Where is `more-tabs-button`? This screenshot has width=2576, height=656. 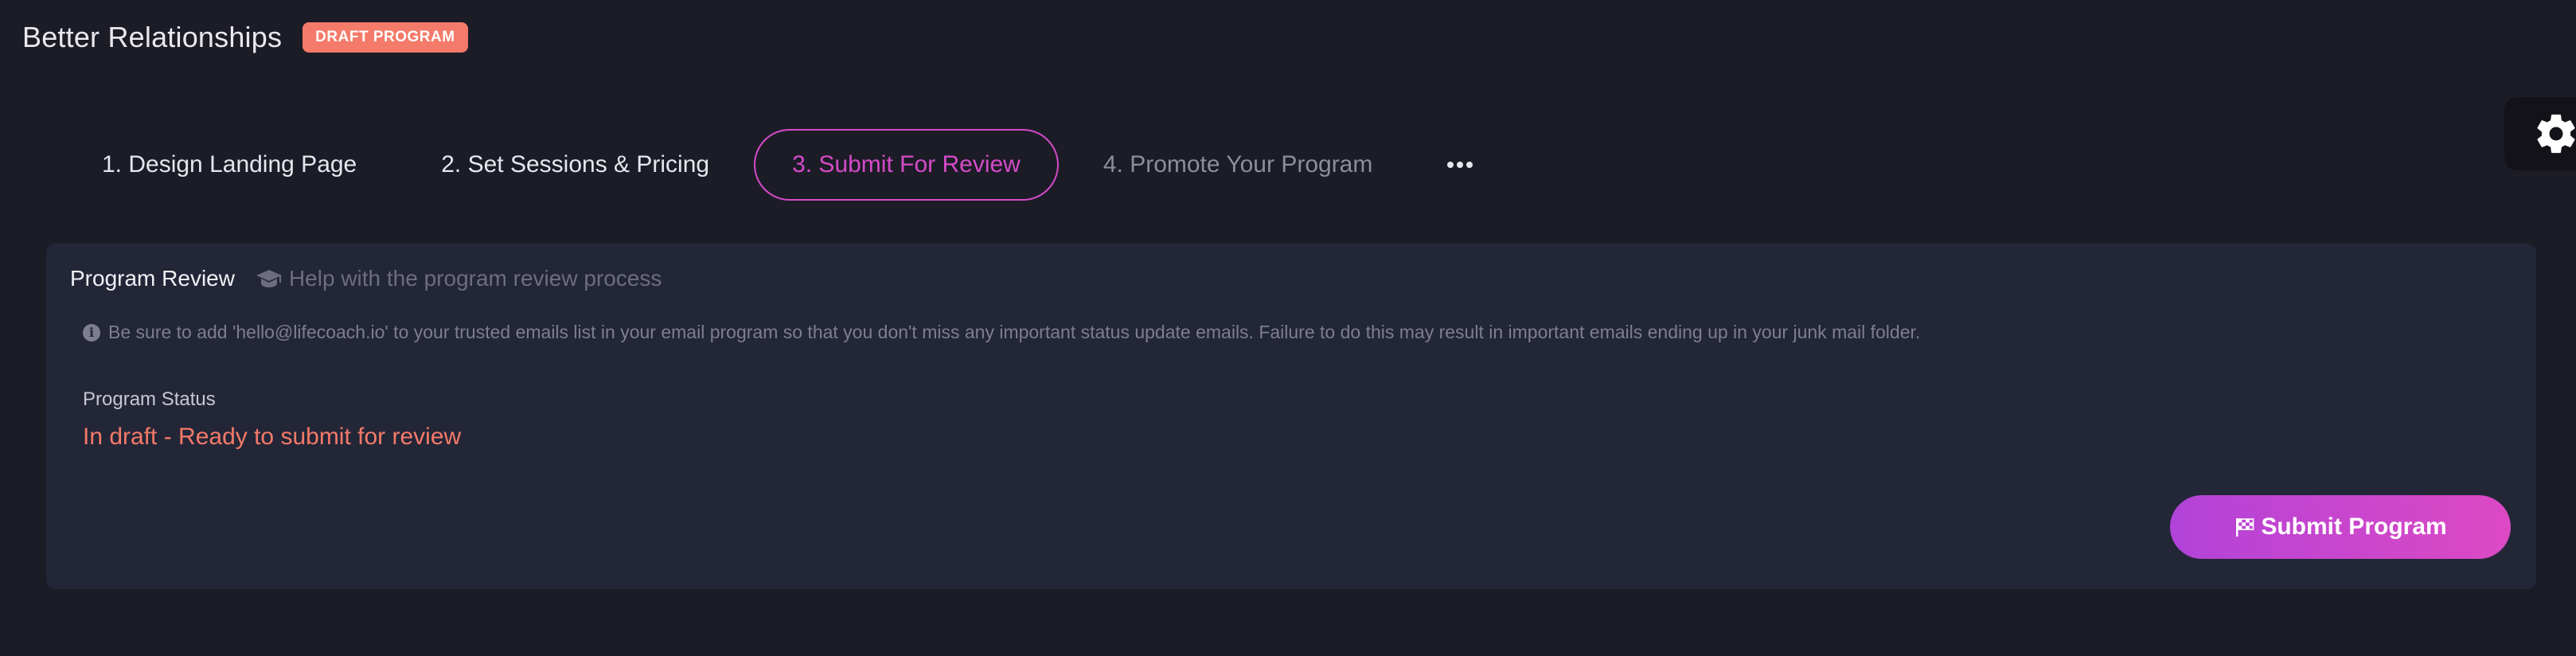 more-tabs-button is located at coordinates (1460, 165).